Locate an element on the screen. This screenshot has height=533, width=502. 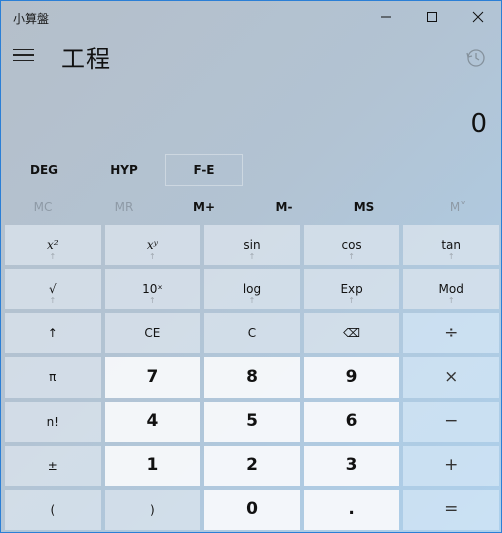
power-button: xʸ ↑ is located at coordinates (152, 245).